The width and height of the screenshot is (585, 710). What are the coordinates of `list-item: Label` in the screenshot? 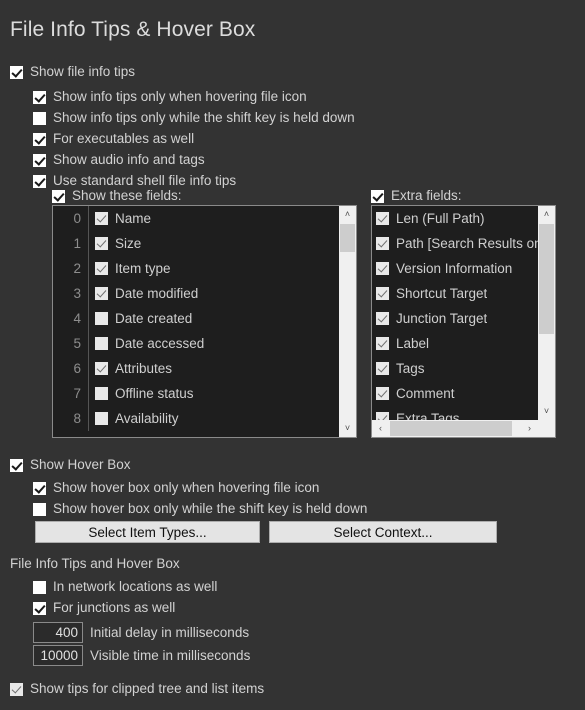 It's located at (455, 343).